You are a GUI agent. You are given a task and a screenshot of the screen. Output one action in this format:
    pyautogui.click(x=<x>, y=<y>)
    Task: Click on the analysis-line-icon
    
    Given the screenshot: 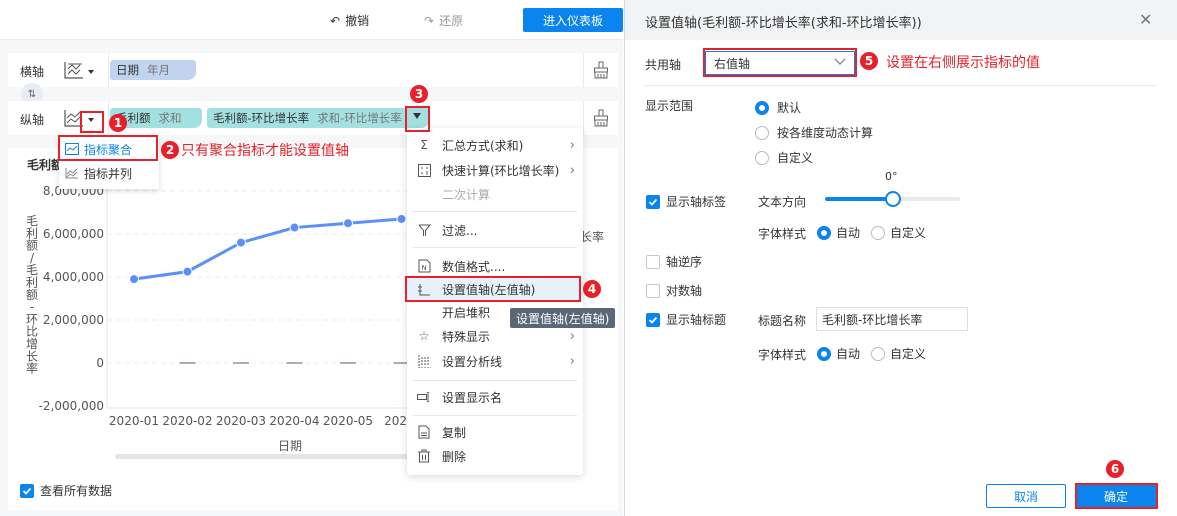 What is the action you would take?
    pyautogui.click(x=424, y=361)
    